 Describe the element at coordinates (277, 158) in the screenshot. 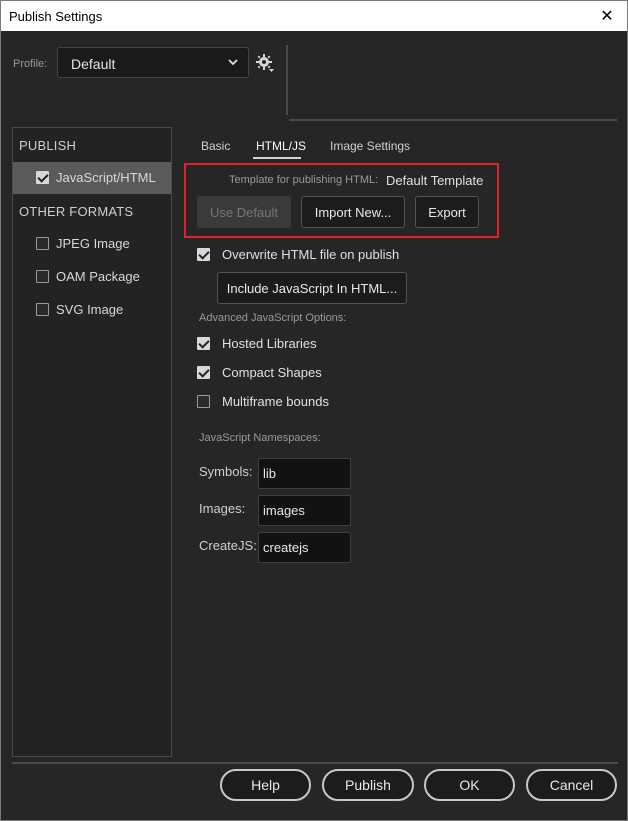

I see `active-tab-indicator` at that location.